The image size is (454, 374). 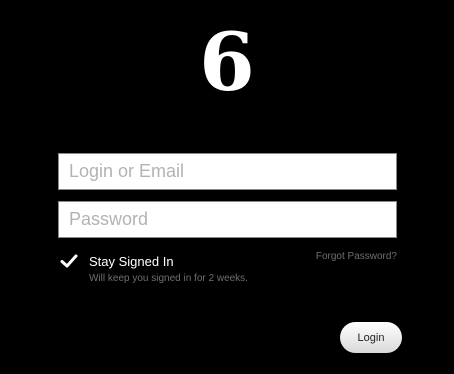 I want to click on stay-signed-in-hint: Will keep you signed in for 2 weeks., so click(x=168, y=278).